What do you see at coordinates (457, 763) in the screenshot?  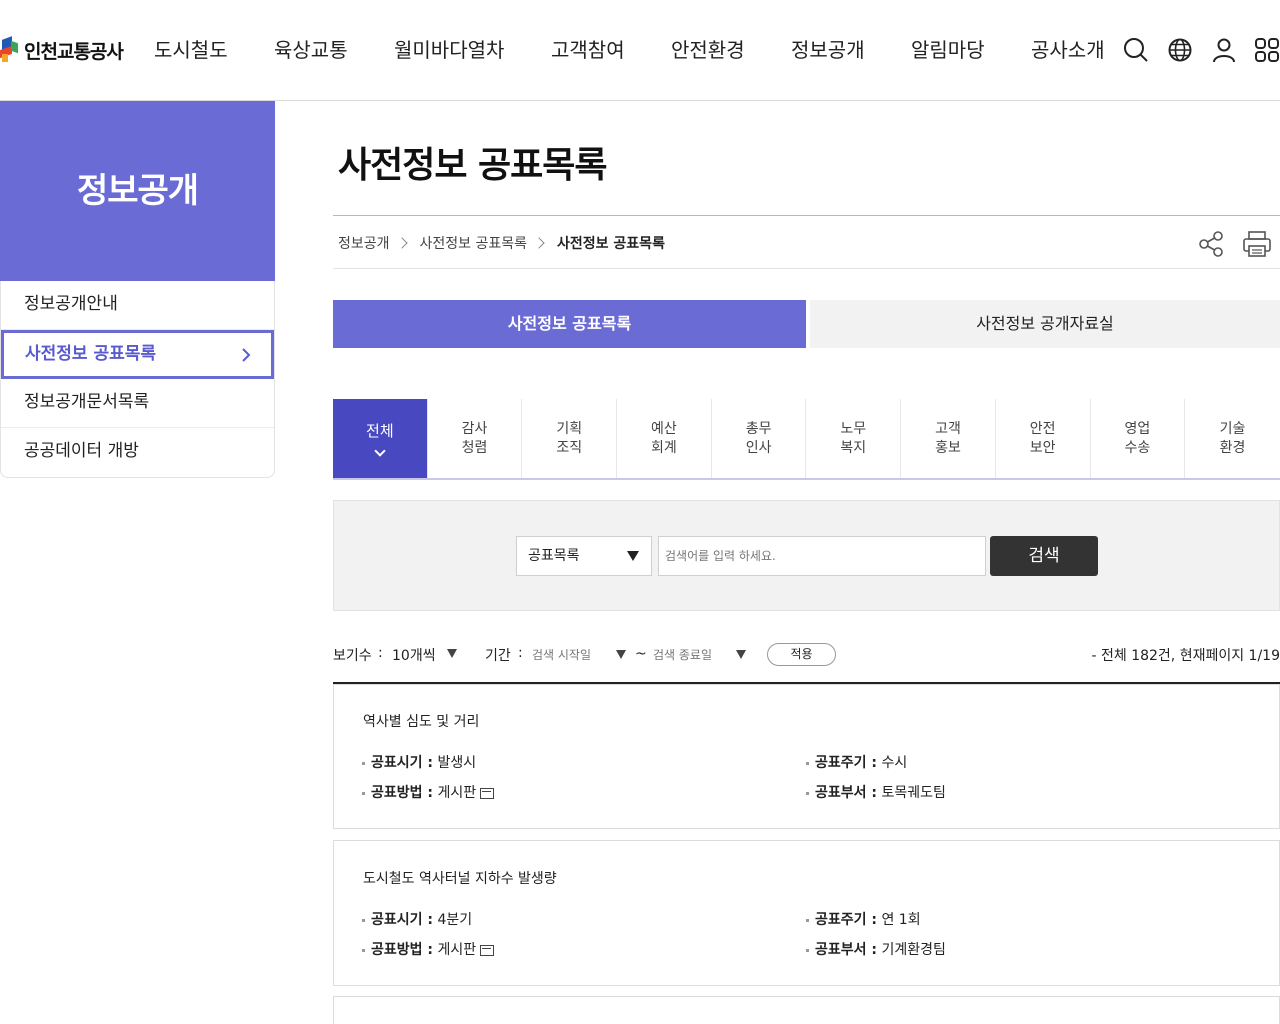 I see `field-value: 발생시` at bounding box center [457, 763].